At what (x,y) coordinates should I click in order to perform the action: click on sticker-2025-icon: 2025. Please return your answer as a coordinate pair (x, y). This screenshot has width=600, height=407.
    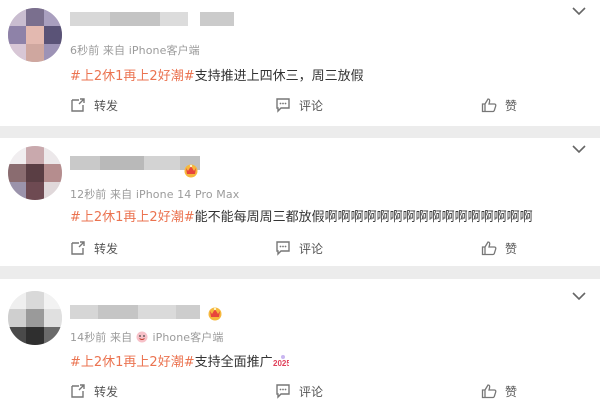
    Looking at the image, I should click on (281, 361).